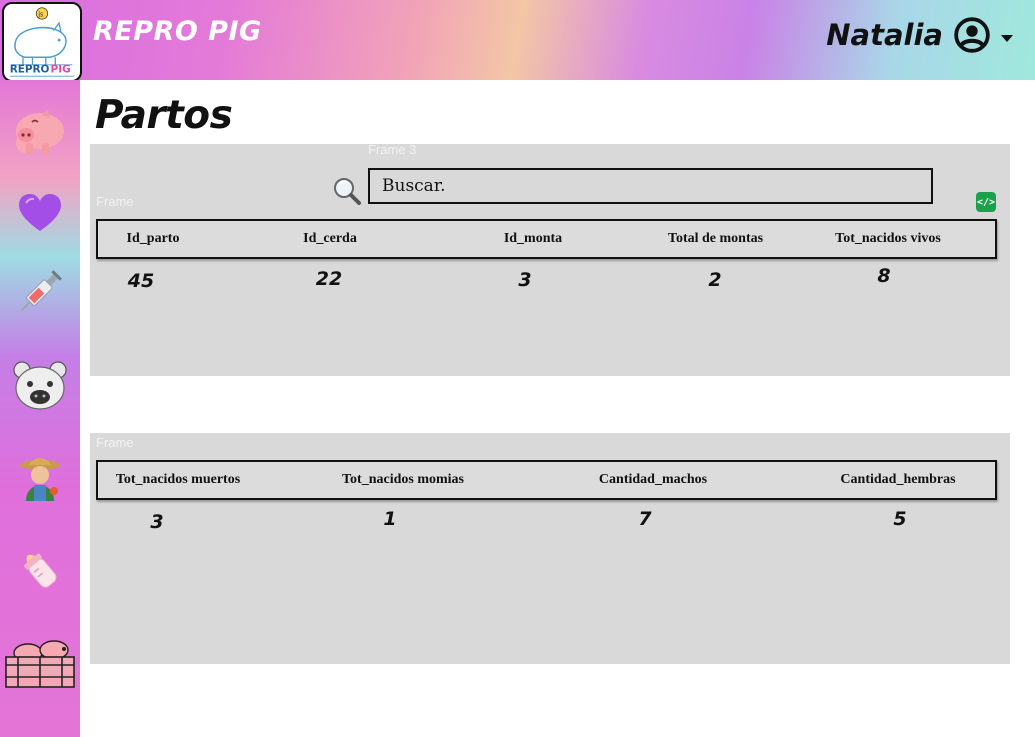 Image resolution: width=1035 pixels, height=737 pixels. What do you see at coordinates (177, 31) in the screenshot?
I see `app-title: REPRO PIG` at bounding box center [177, 31].